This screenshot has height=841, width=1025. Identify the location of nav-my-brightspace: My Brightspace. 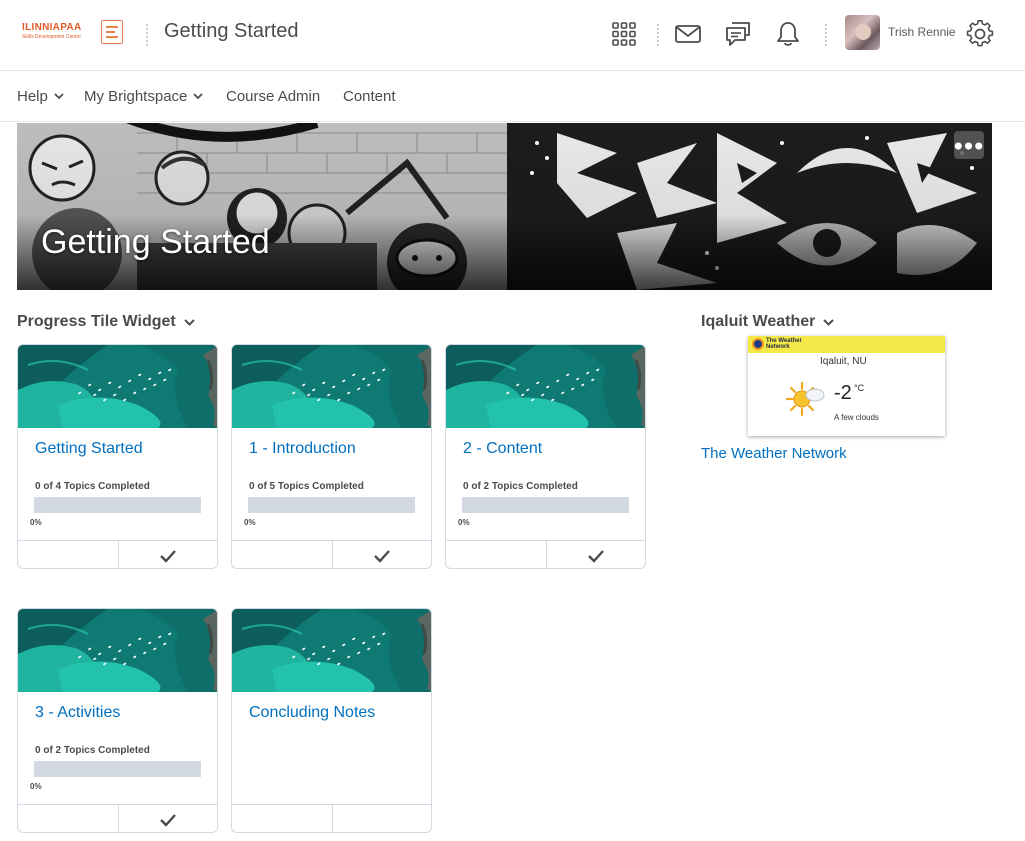
(144, 96).